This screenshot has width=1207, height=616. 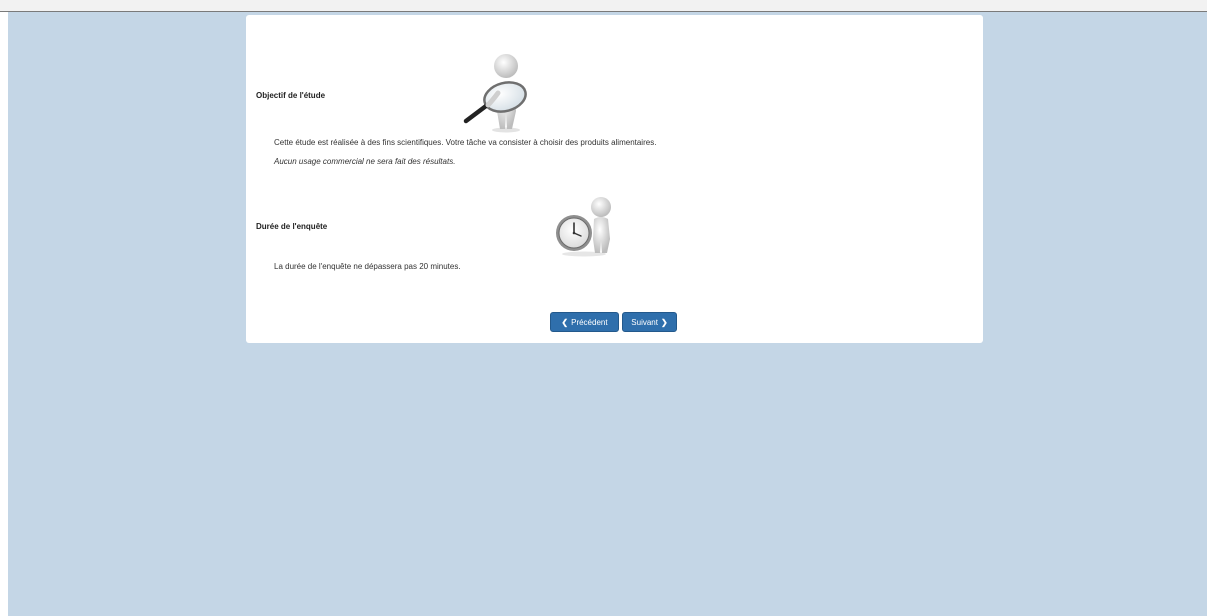 I want to click on clock-figure-illustration, so click(x=583, y=227).